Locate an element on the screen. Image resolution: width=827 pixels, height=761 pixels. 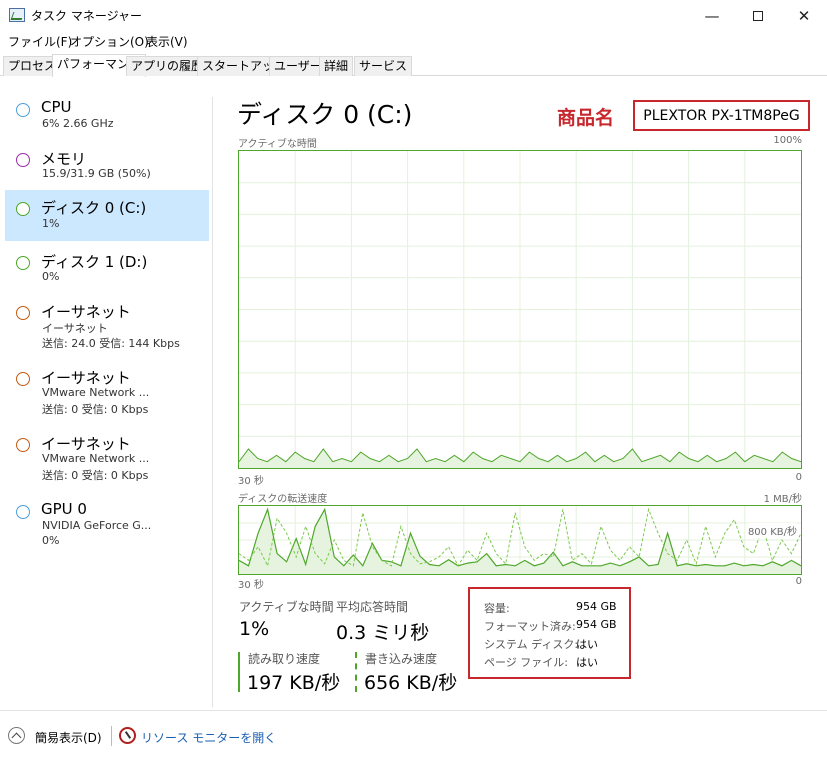
menu-bar: ファイル(F) オプション(O) 表示(V) is located at coordinates (413, 41).